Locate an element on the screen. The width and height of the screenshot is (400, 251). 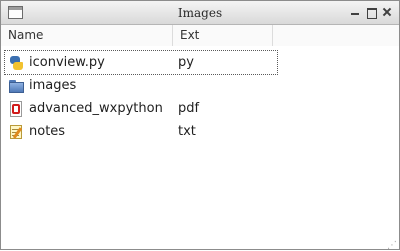
item-name: images is located at coordinates (53, 85).